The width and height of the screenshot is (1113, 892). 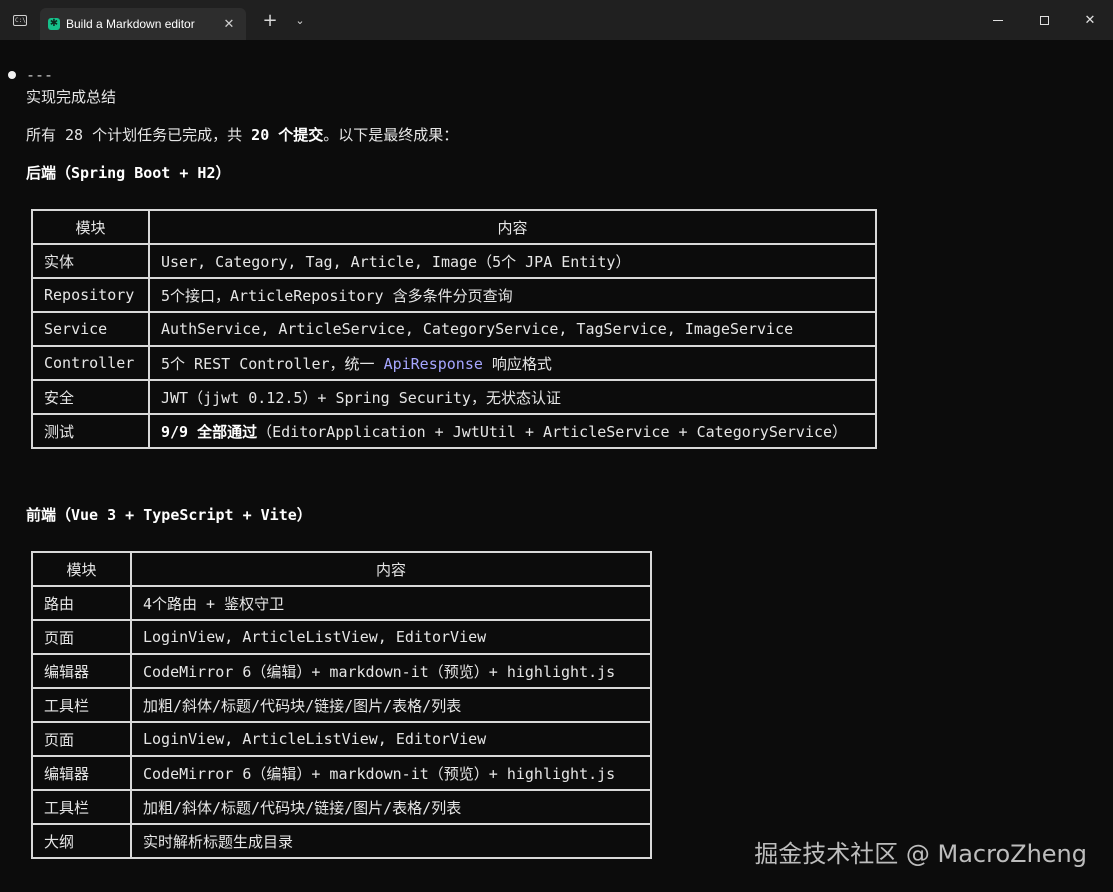 I want to click on close-window-button: ✕, so click(x=1090, y=20).